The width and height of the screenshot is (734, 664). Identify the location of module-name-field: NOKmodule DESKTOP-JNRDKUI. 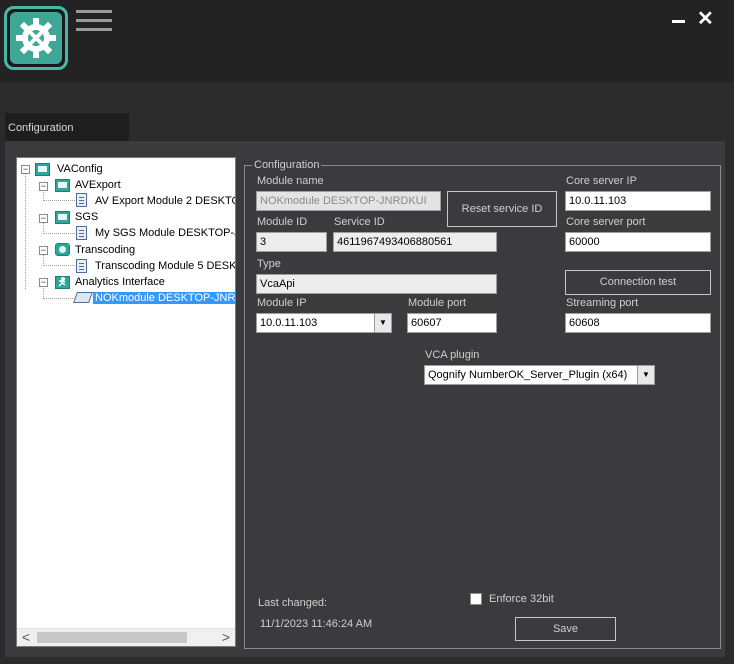
(348, 201).